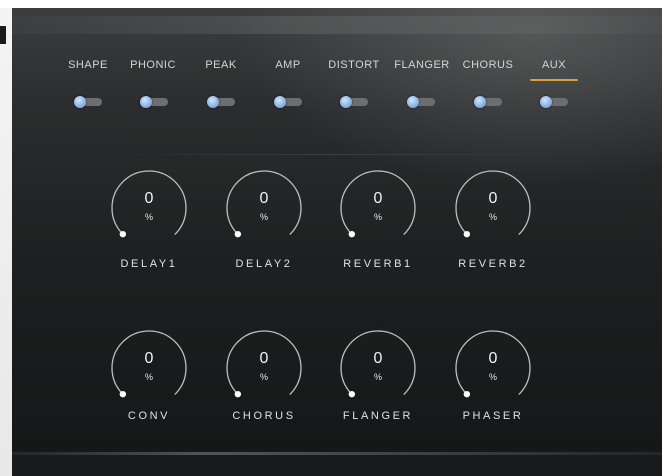  What do you see at coordinates (221, 102) in the screenshot?
I see `toggle-peak` at bounding box center [221, 102].